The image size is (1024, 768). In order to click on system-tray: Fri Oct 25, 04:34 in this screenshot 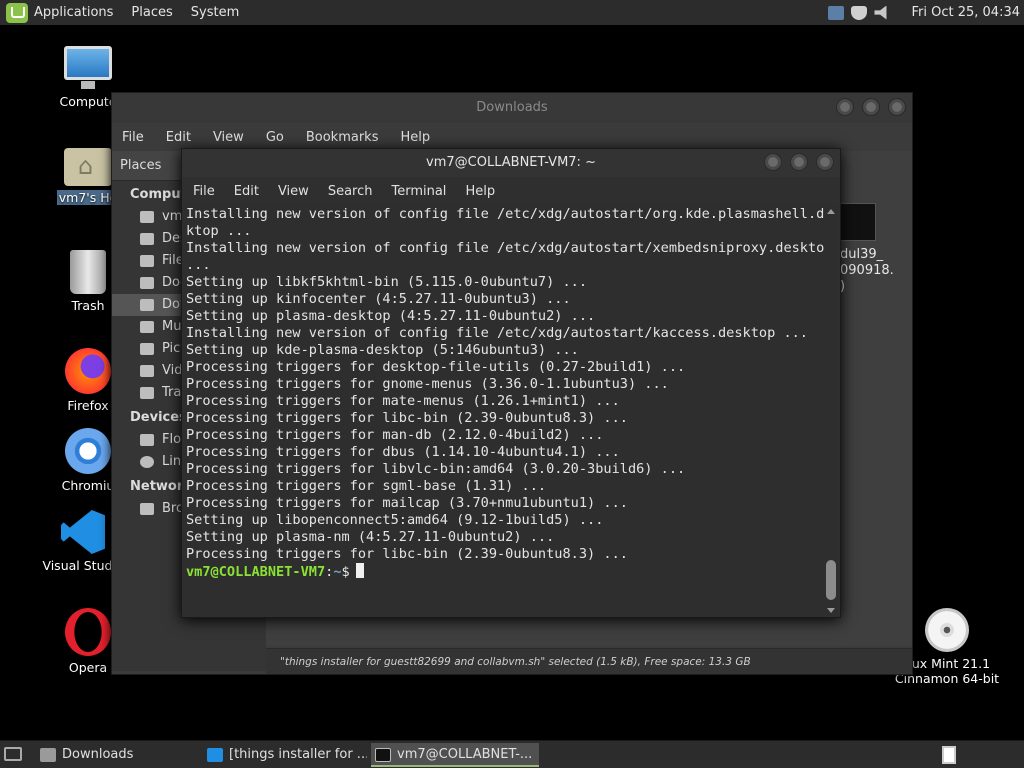, I will do `click(926, 12)`.